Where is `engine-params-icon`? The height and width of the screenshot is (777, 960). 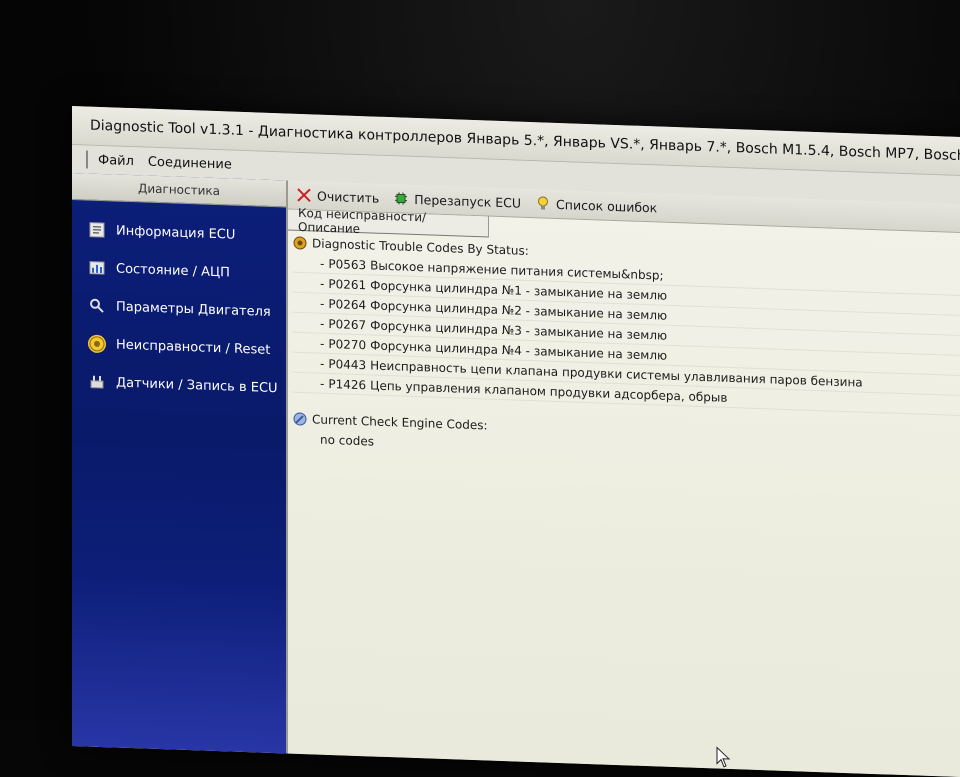 engine-params-icon is located at coordinates (97, 306).